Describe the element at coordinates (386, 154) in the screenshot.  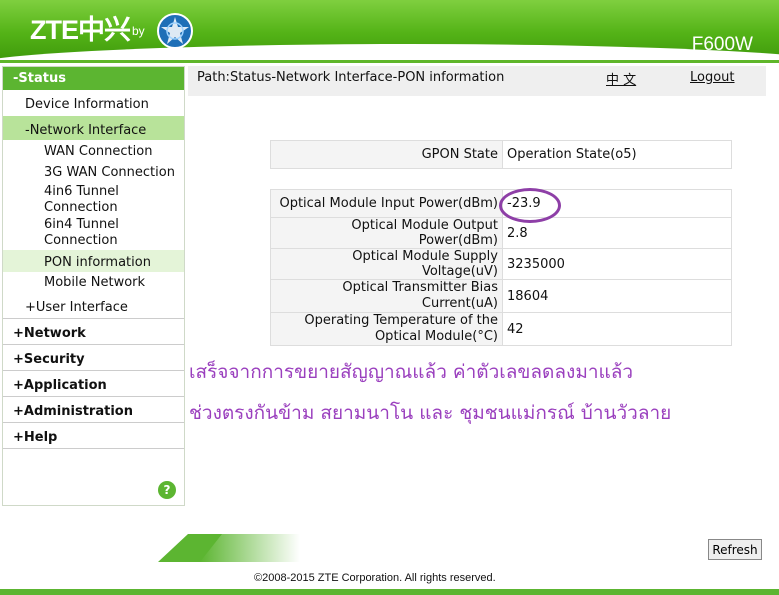
I see `gpon-state-label: GPON State` at that location.